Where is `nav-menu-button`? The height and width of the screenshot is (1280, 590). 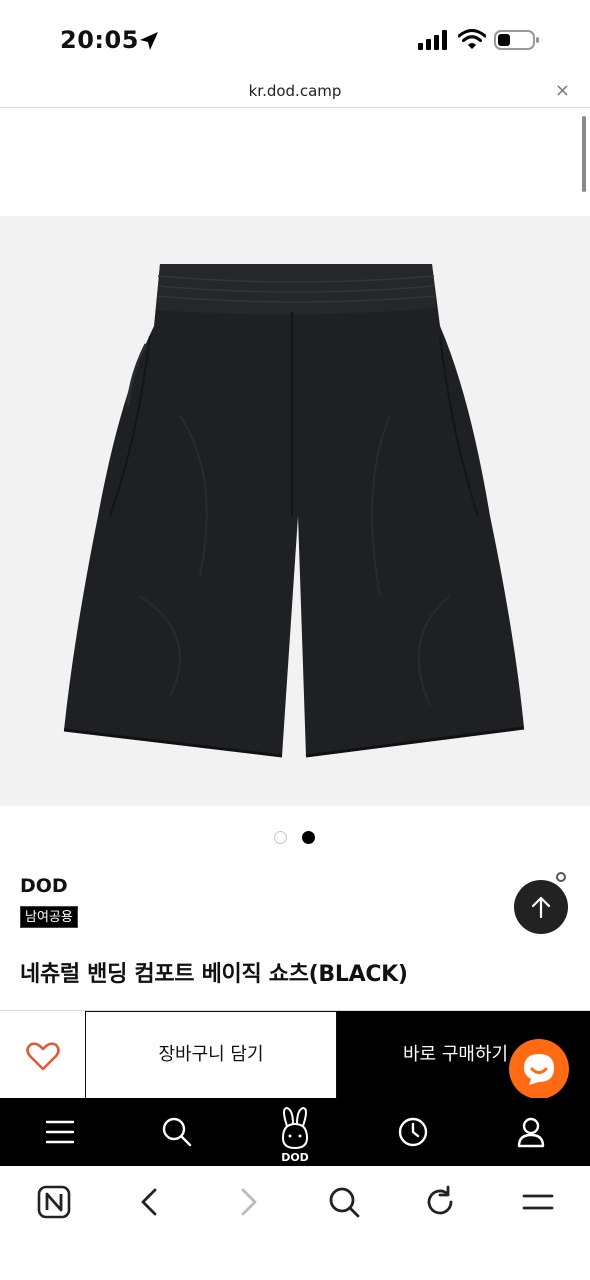
nav-menu-button is located at coordinates (60, 1132).